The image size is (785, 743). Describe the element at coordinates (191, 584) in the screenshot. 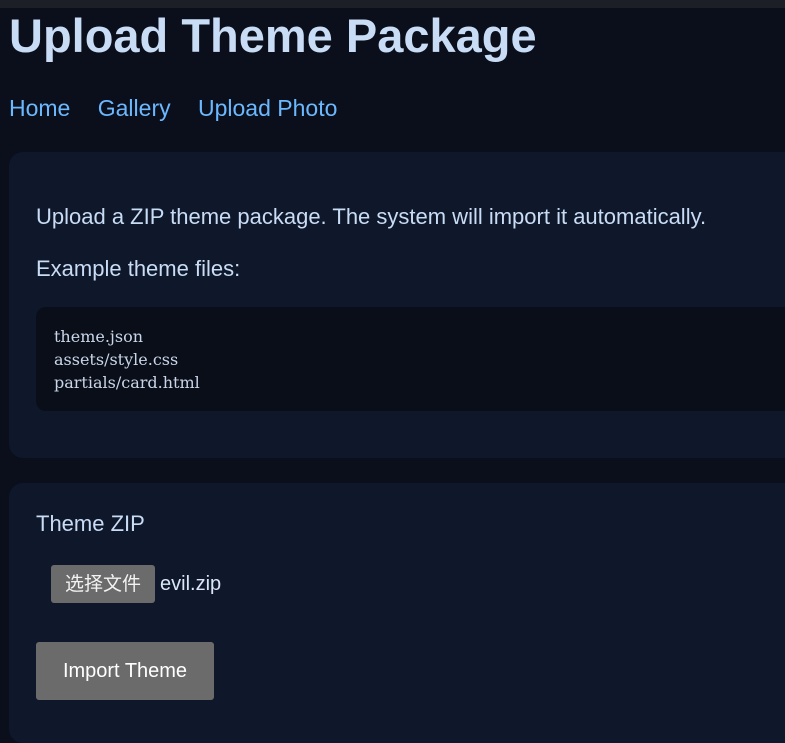

I see `selected-file-name: evil.zip` at that location.